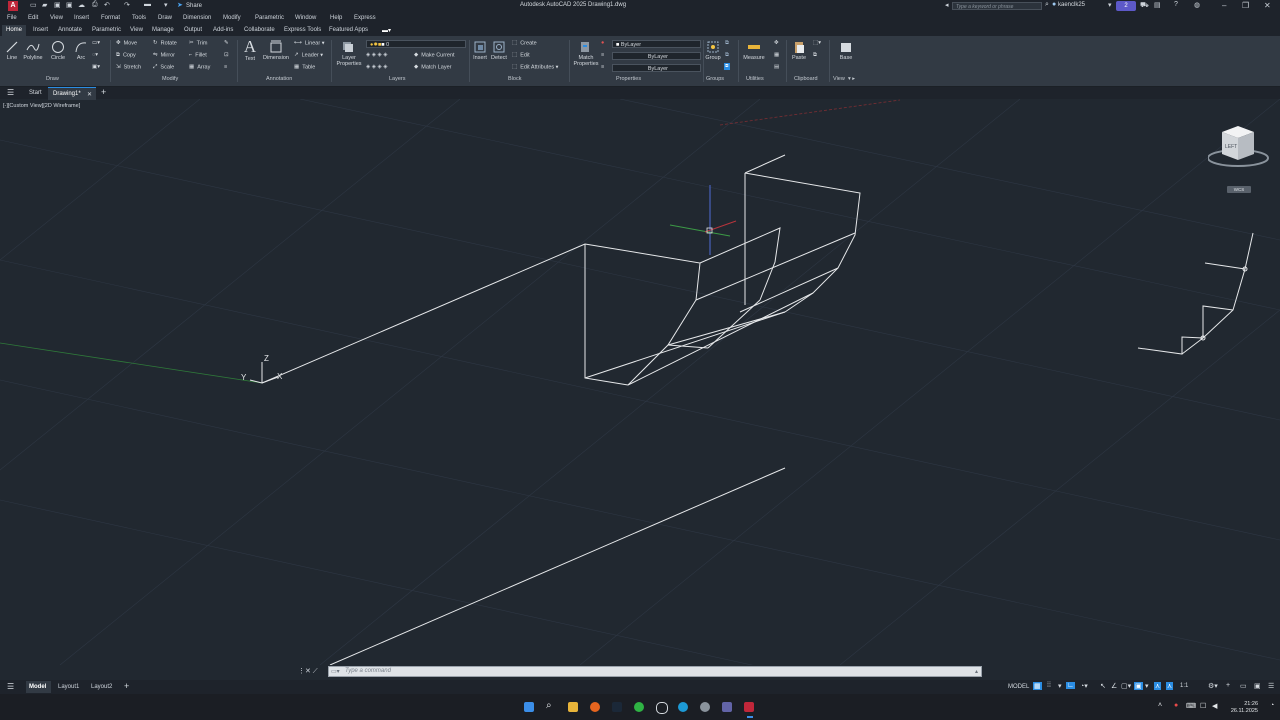 The width and height of the screenshot is (1280, 720). What do you see at coordinates (10, 92) in the screenshot?
I see `hamburger-icon: ☰` at bounding box center [10, 92].